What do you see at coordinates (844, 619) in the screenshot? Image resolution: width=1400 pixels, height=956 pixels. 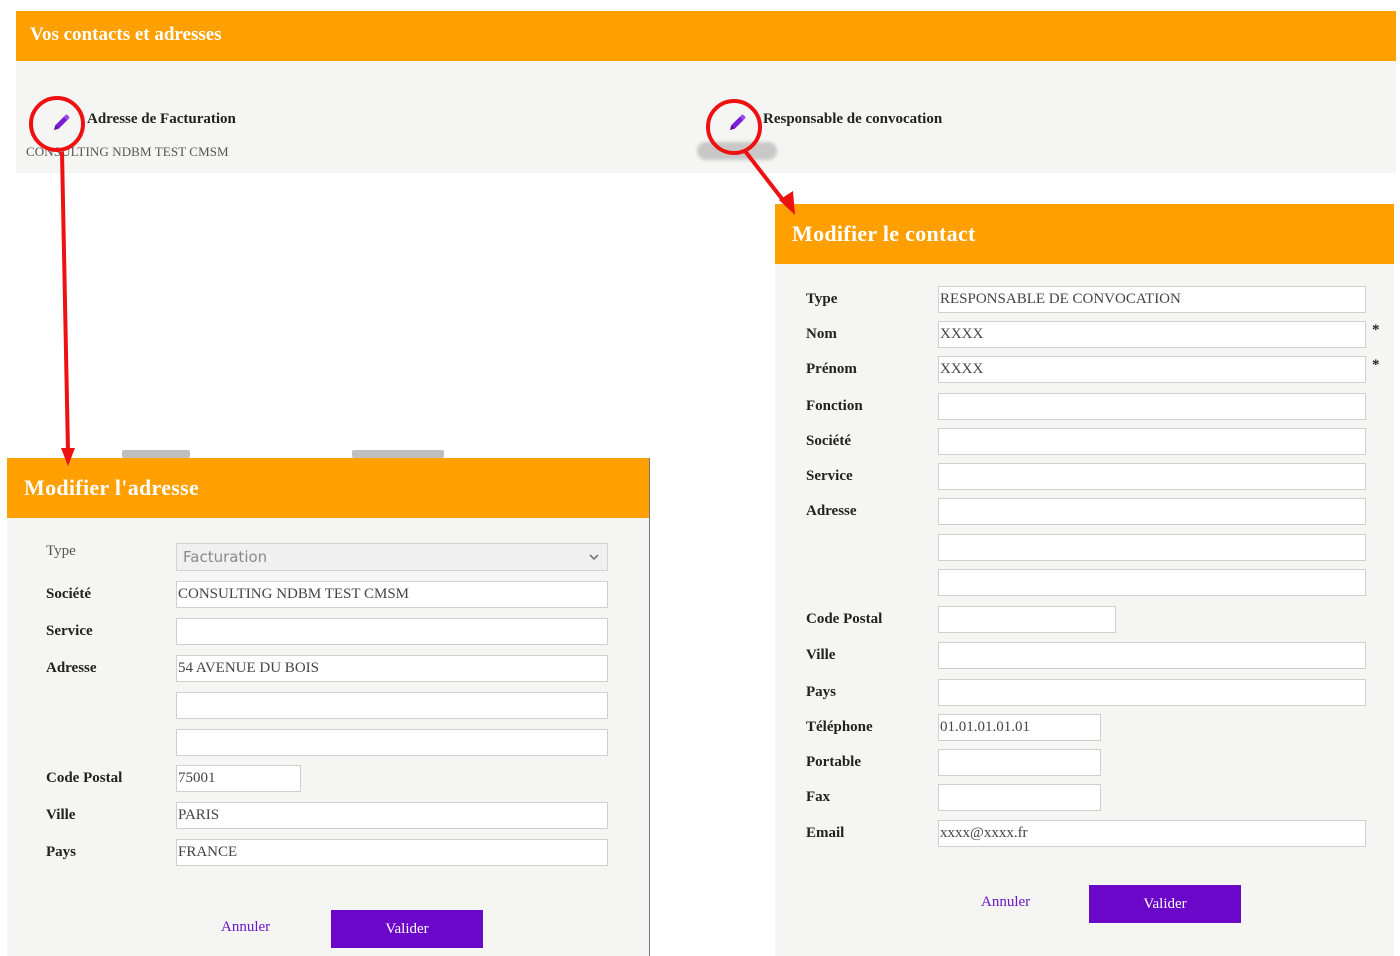 I see `contact-code-postal-label: Code Postal` at bounding box center [844, 619].